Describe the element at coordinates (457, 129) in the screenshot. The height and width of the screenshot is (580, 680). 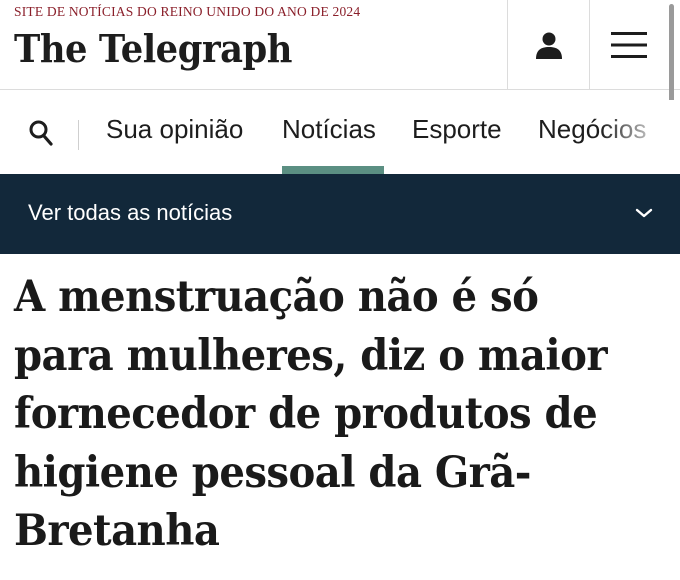
I see `nav-item-esporte: Esporte` at that location.